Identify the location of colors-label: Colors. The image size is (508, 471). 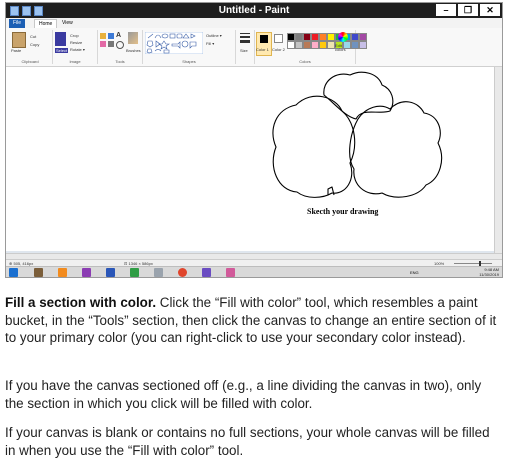
(305, 61).